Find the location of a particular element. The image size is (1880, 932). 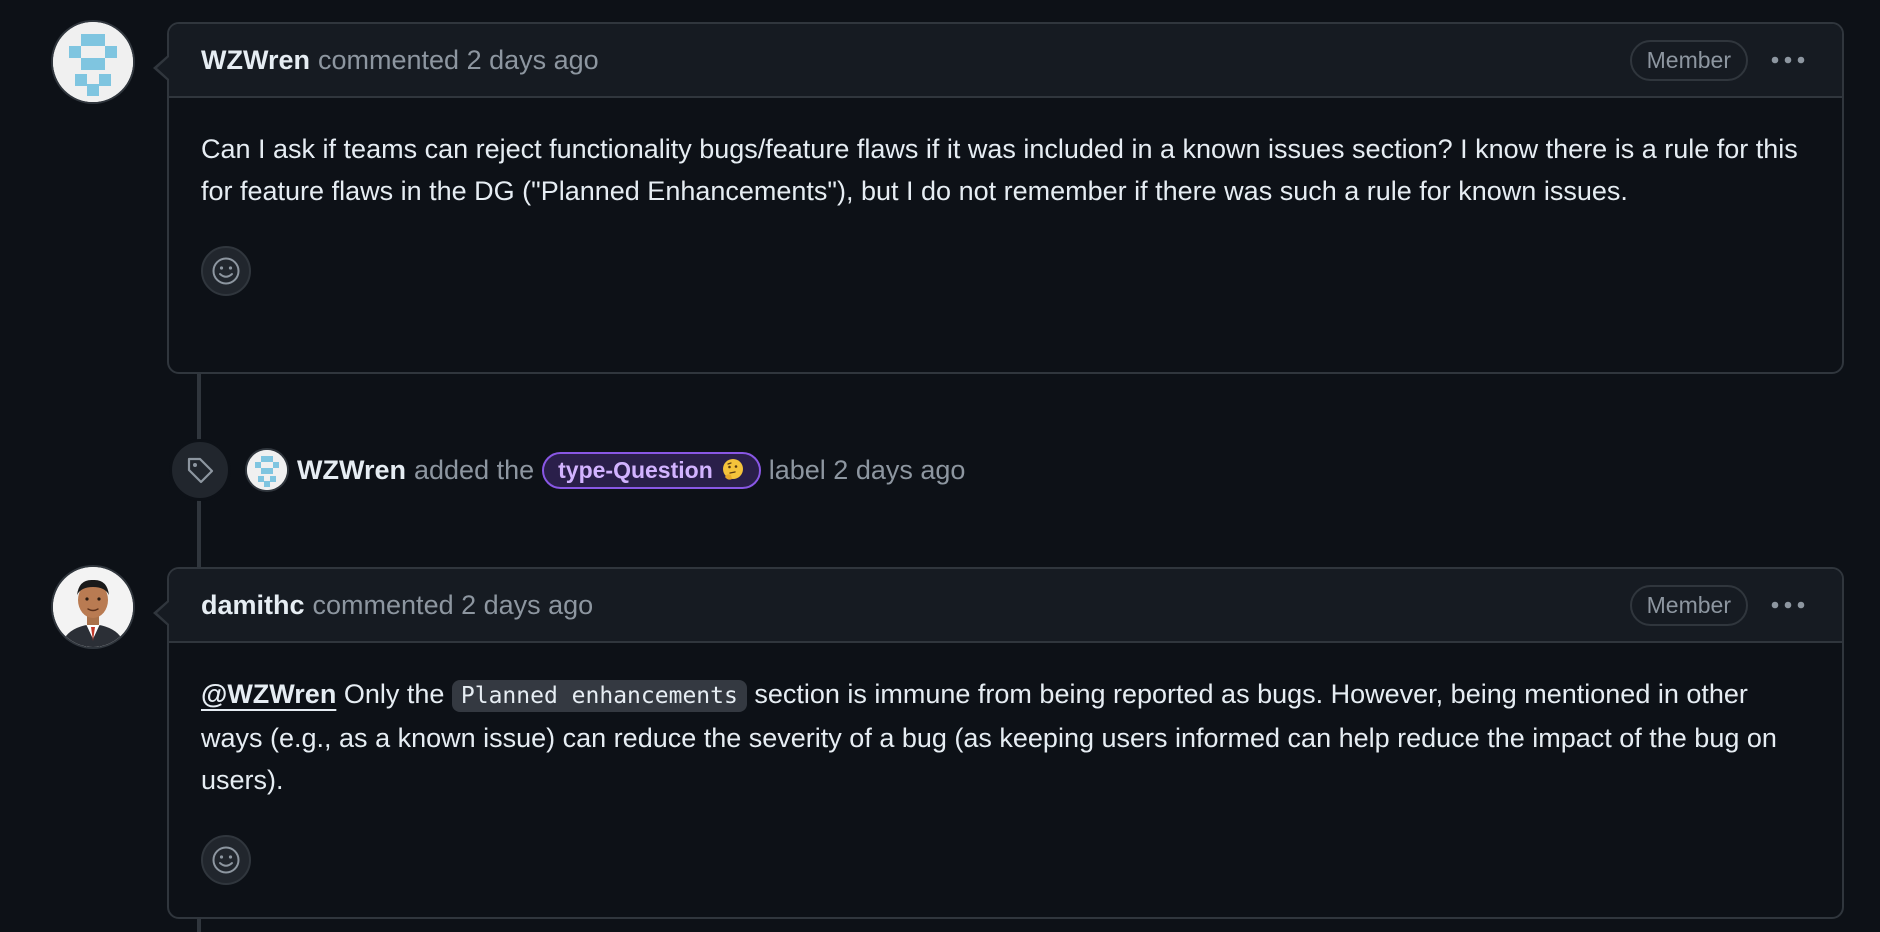

avatar-wzwren is located at coordinates (93, 62).